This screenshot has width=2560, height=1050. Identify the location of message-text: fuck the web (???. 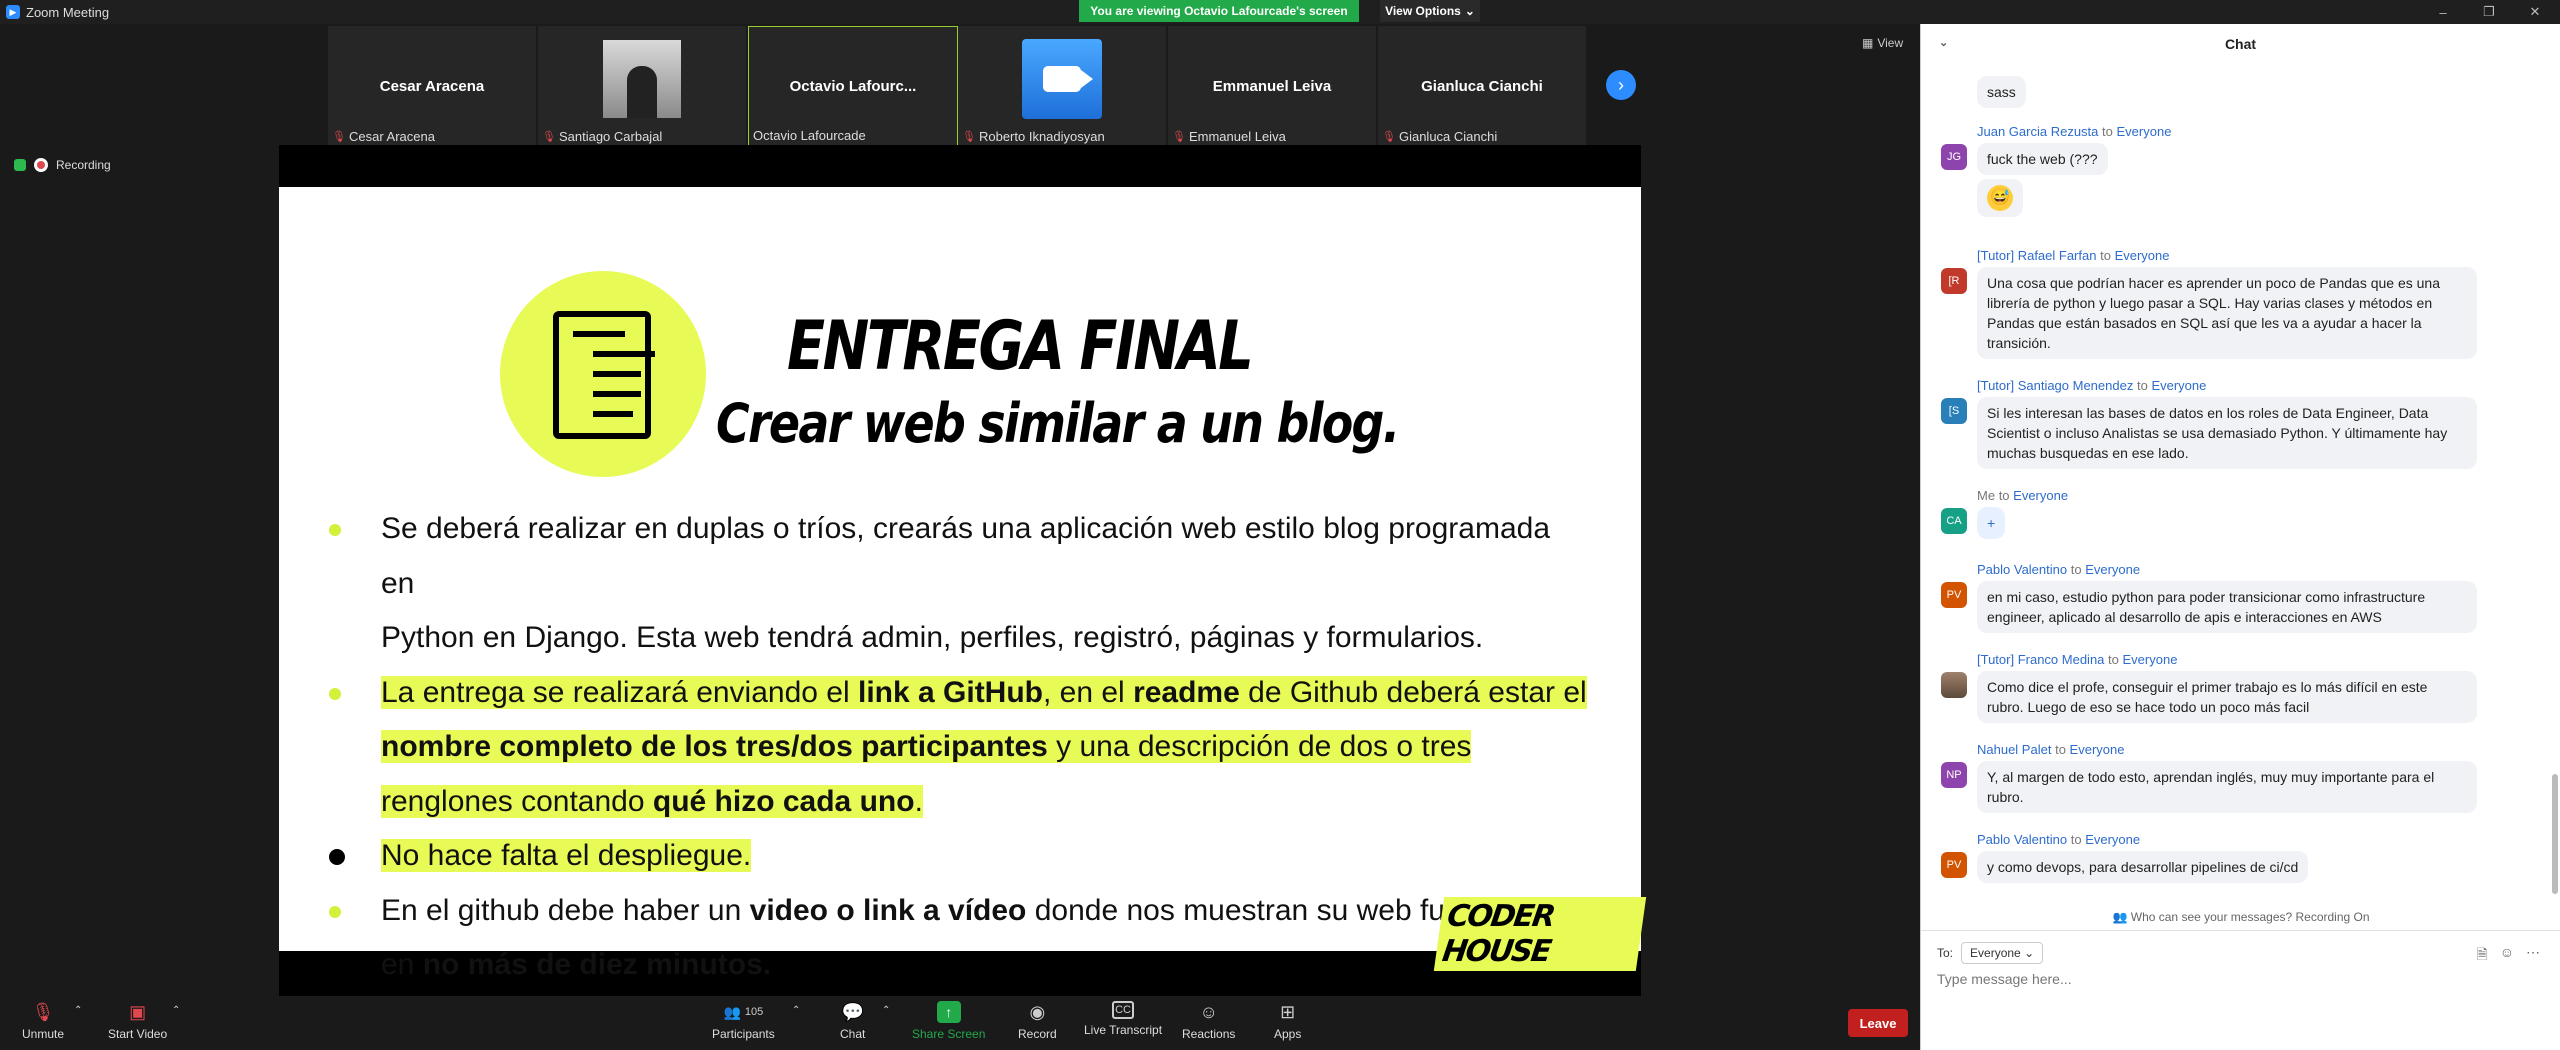
(2042, 159).